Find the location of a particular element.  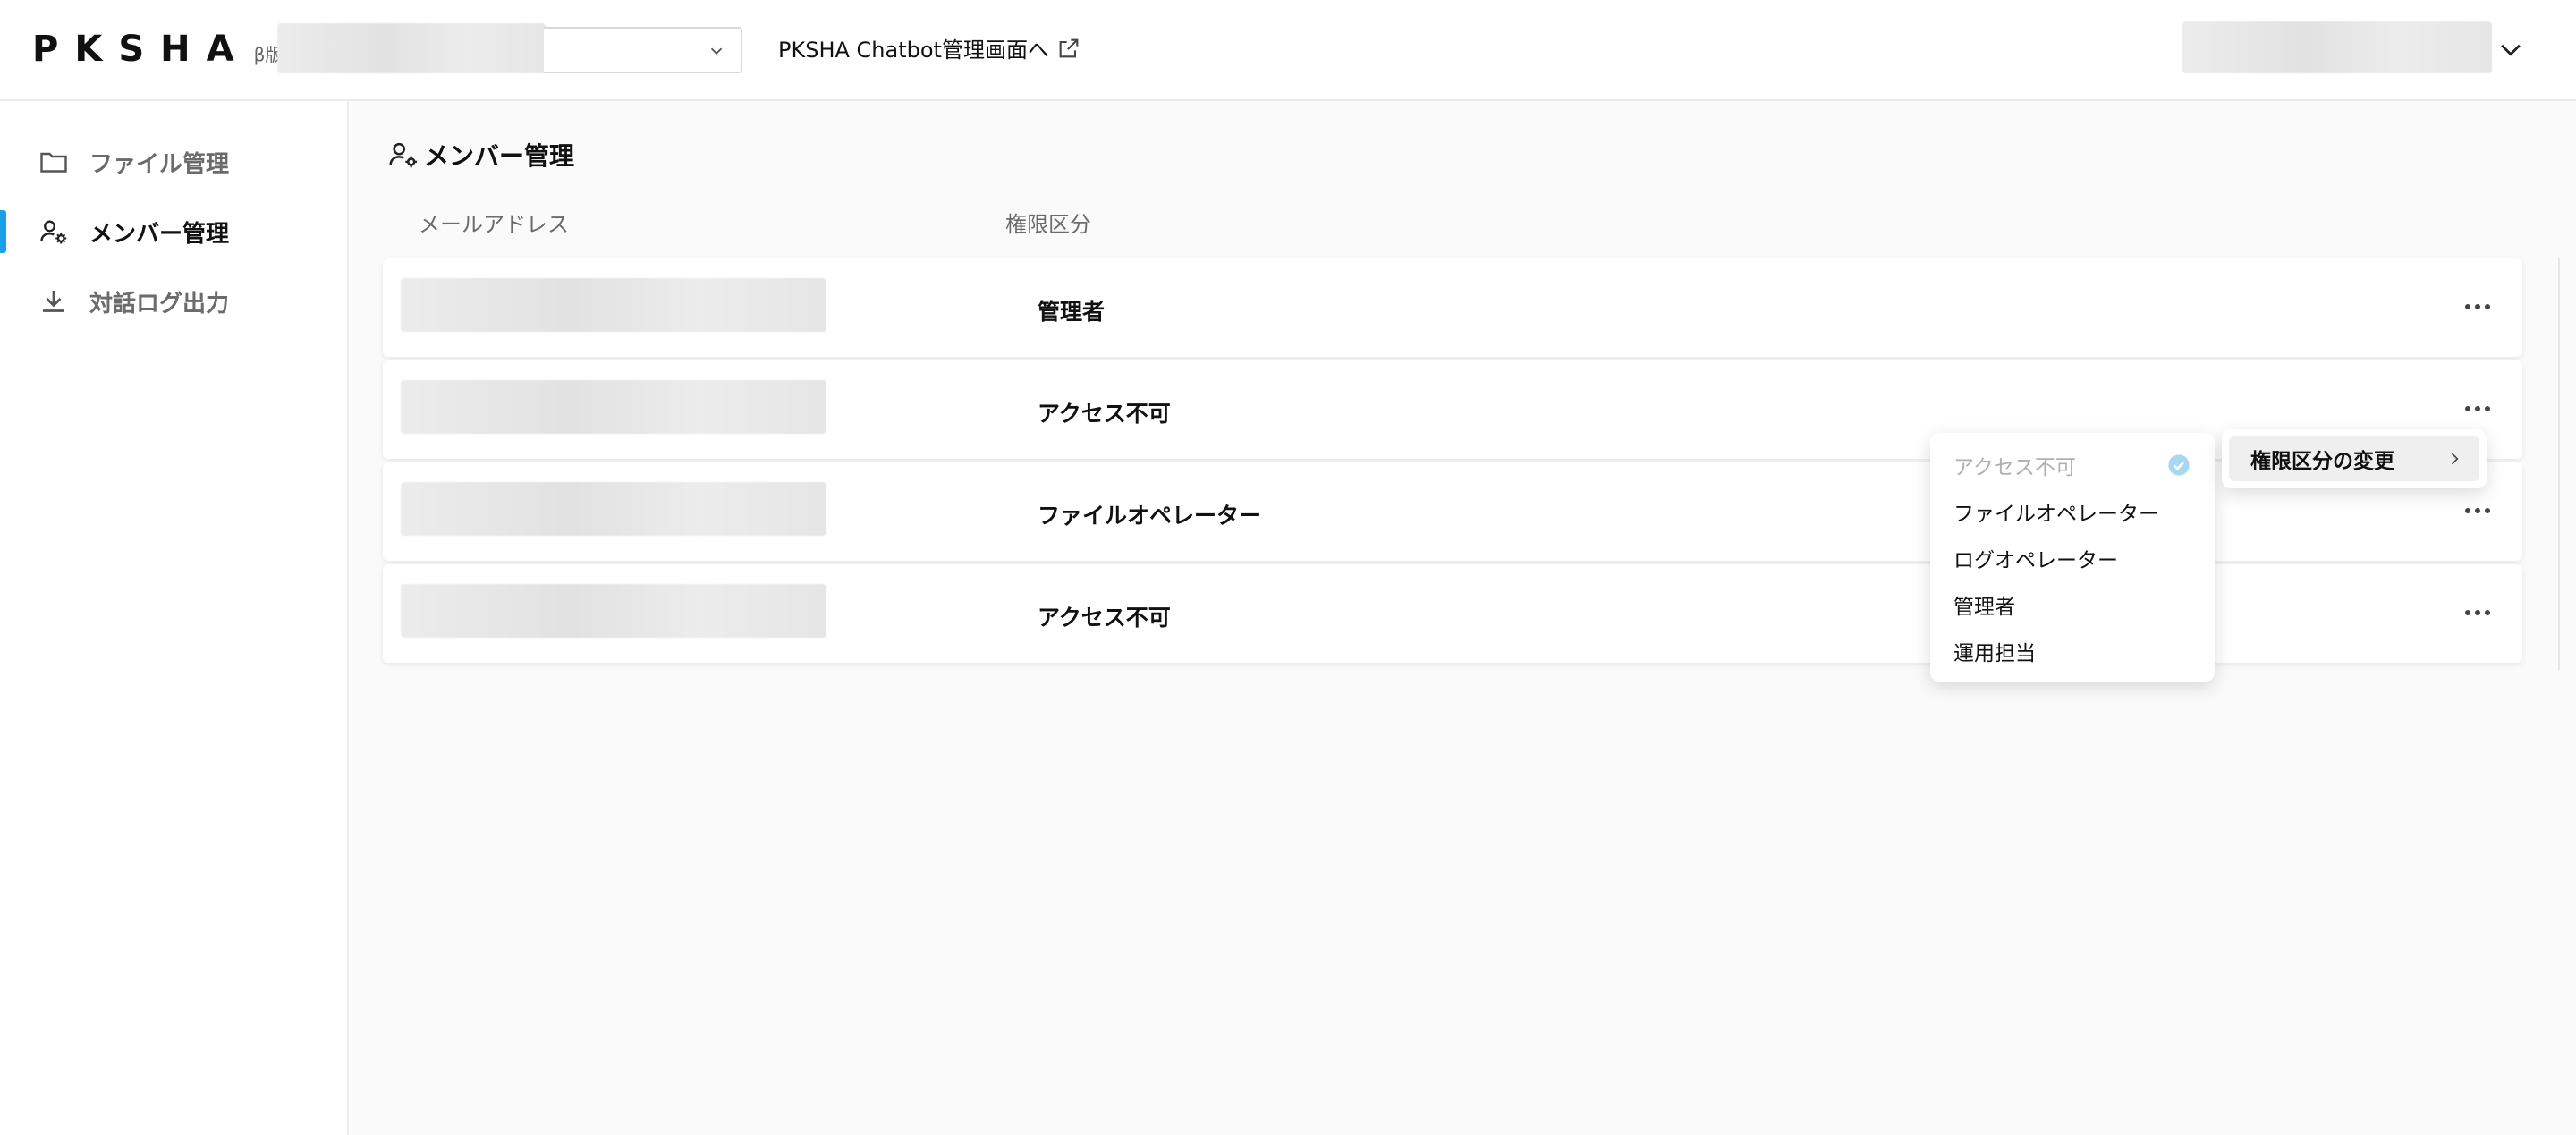

chatbot-admin-link: PKSHA Chatbot管理画面へ is located at coordinates (929, 48).